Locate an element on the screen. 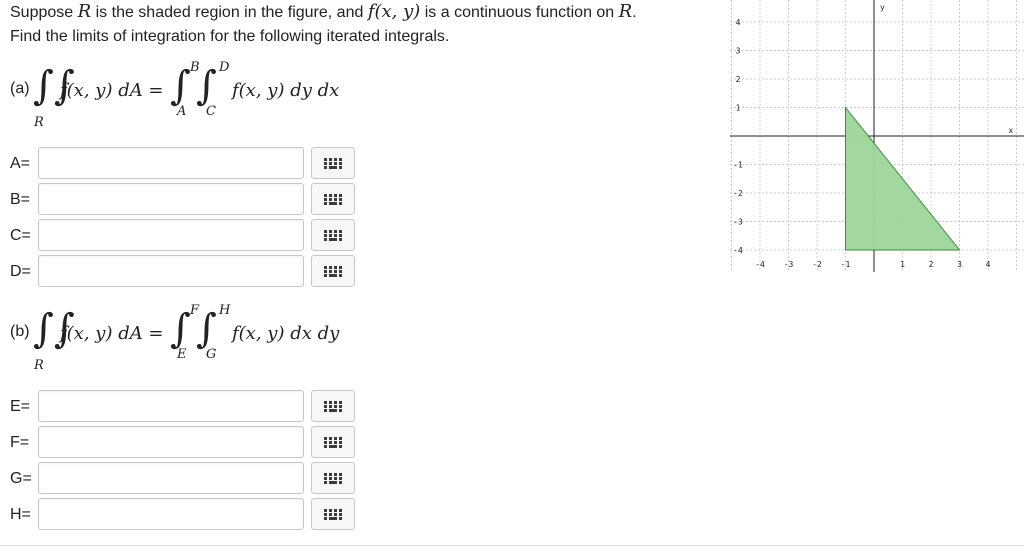 Image resolution: width=1024 pixels, height=551 pixels. upper-limit-h: H is located at coordinates (225, 310).